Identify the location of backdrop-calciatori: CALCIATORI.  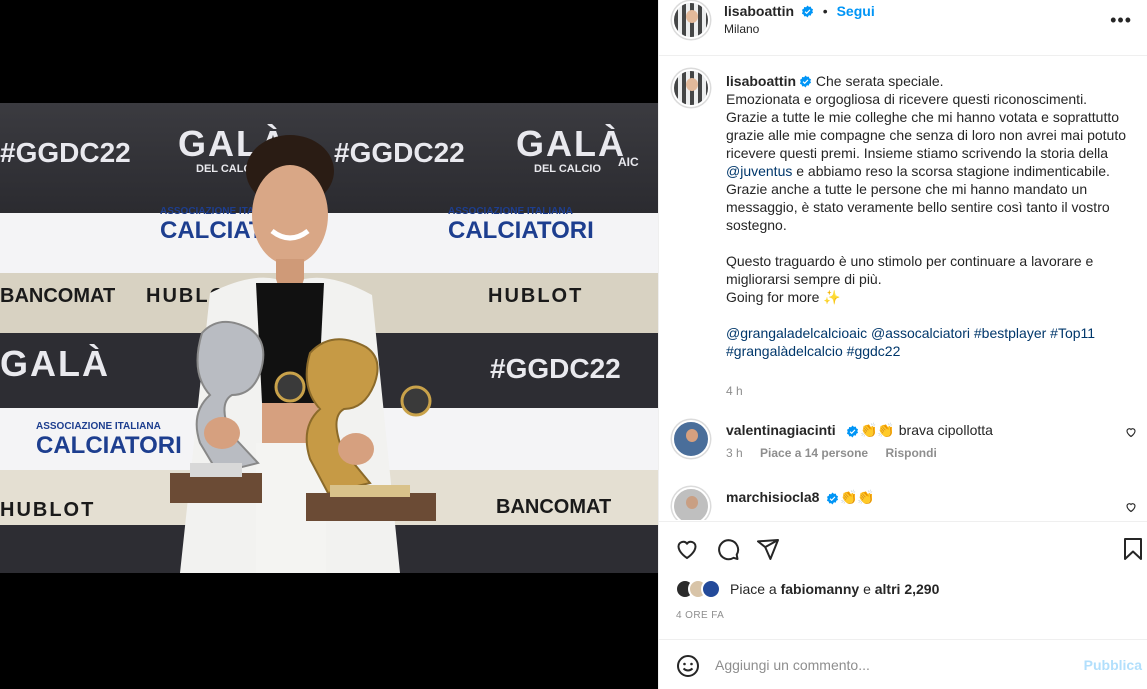
(521, 230).